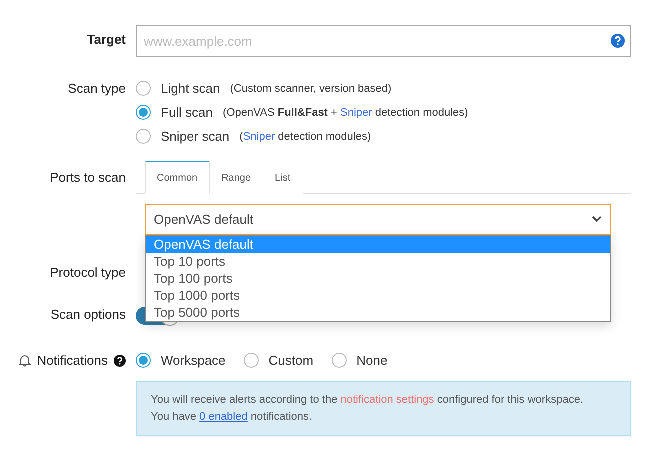  I want to click on dropdown-option: Top 1000 ports, so click(378, 295).